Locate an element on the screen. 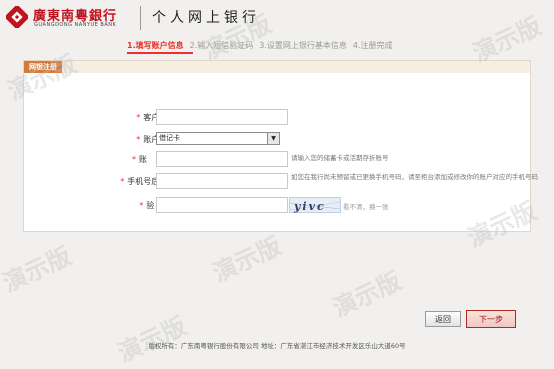  account-type-value: 借记卡 is located at coordinates (169, 138).